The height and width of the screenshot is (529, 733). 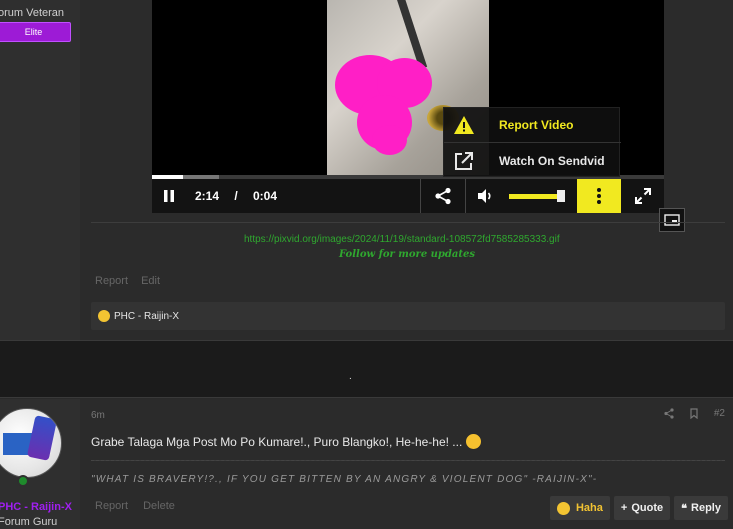 What do you see at coordinates (150, 281) in the screenshot?
I see `edit-link: Edit` at bounding box center [150, 281].